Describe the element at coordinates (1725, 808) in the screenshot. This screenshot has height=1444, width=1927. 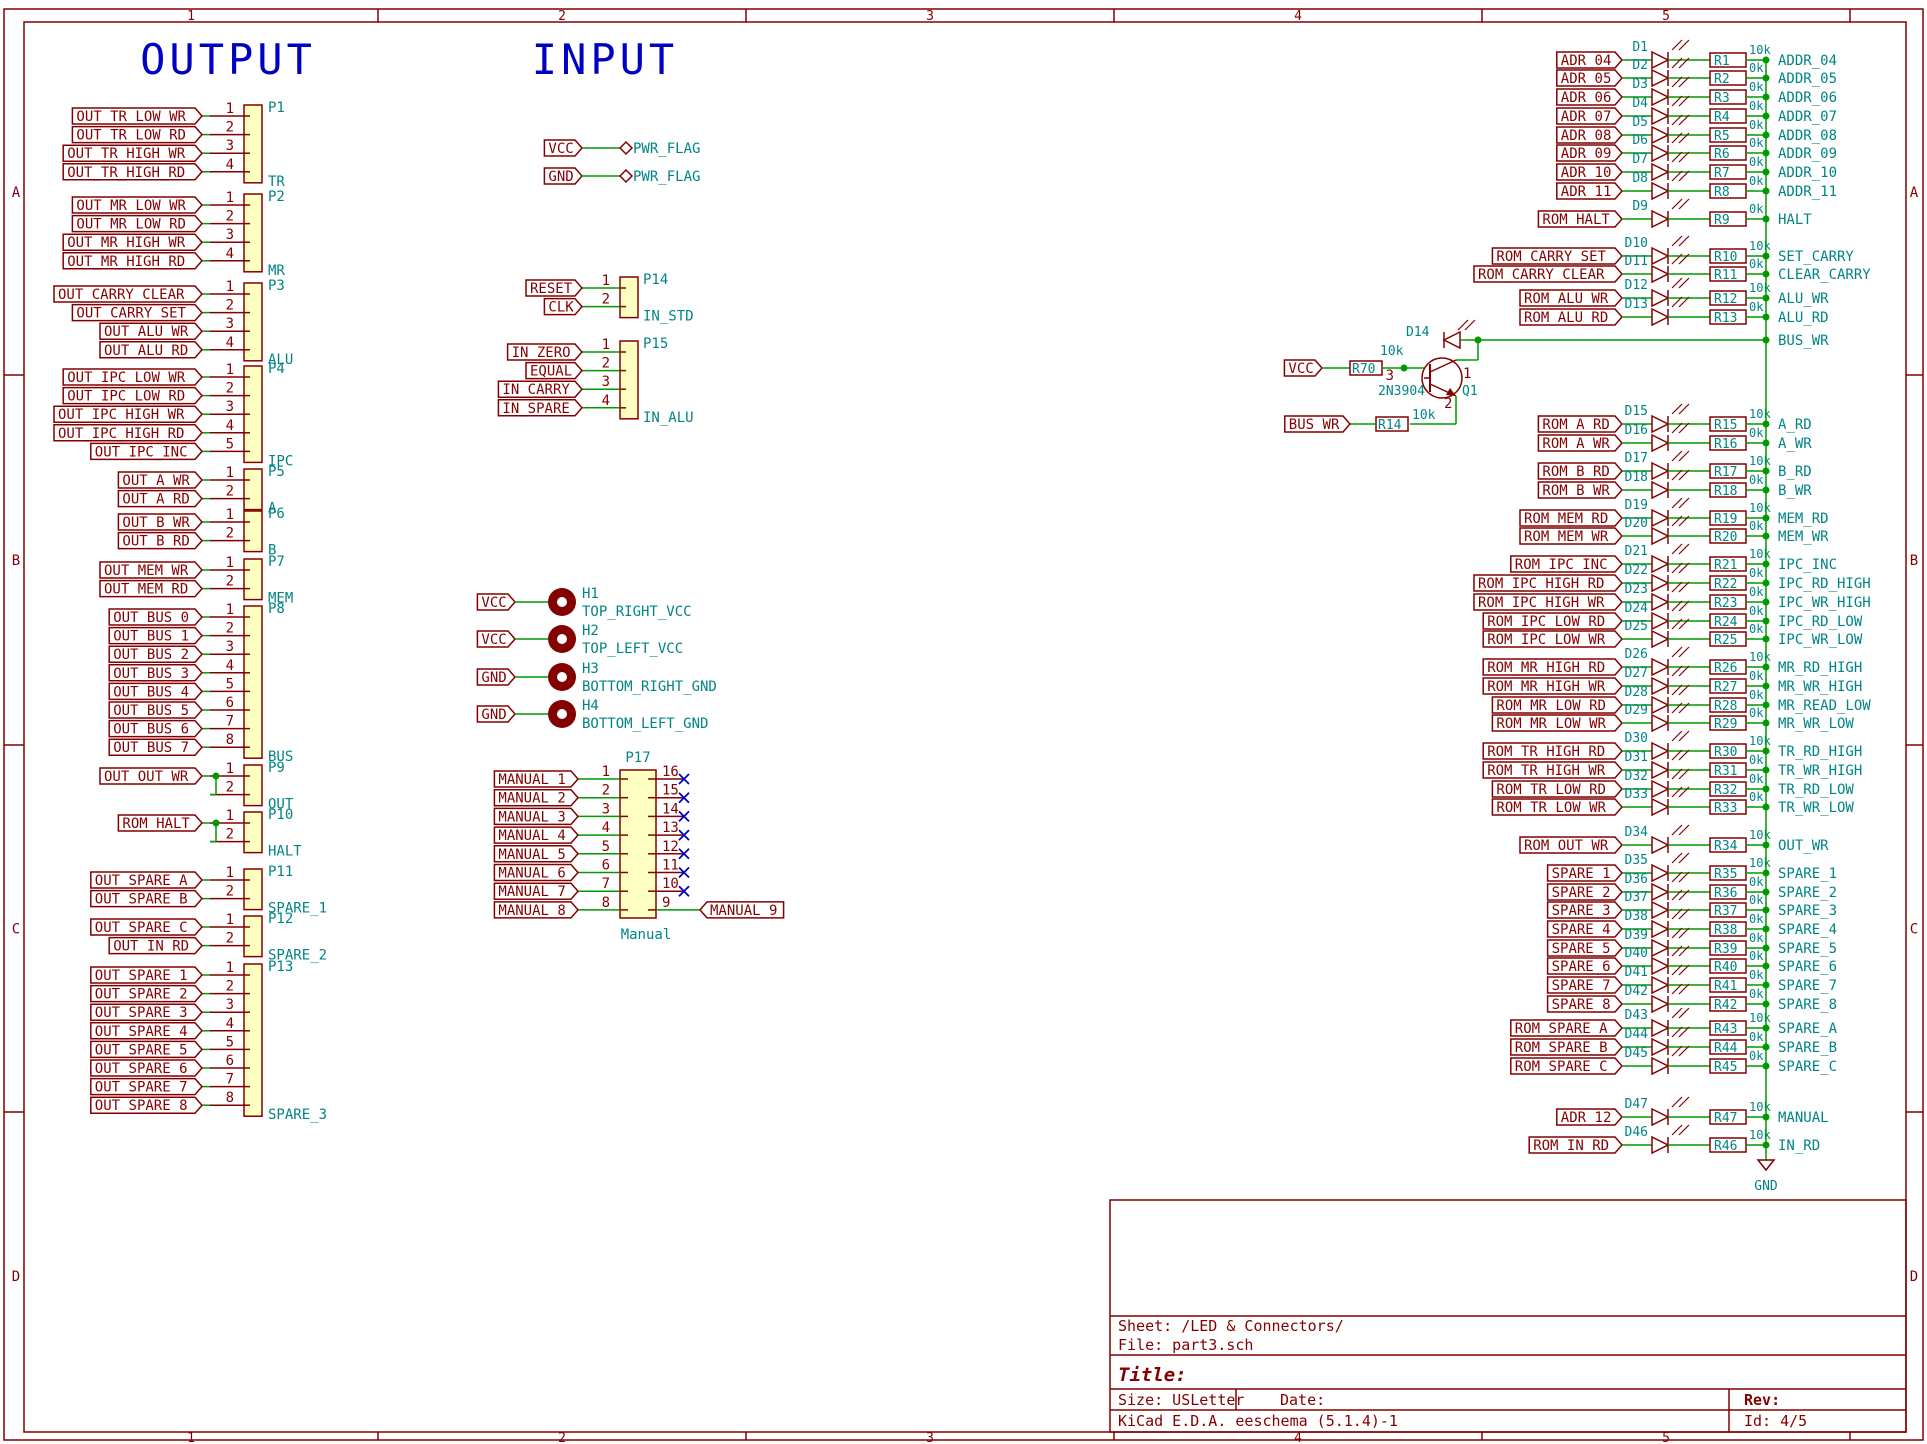
I see `resistor-ref: R33` at that location.